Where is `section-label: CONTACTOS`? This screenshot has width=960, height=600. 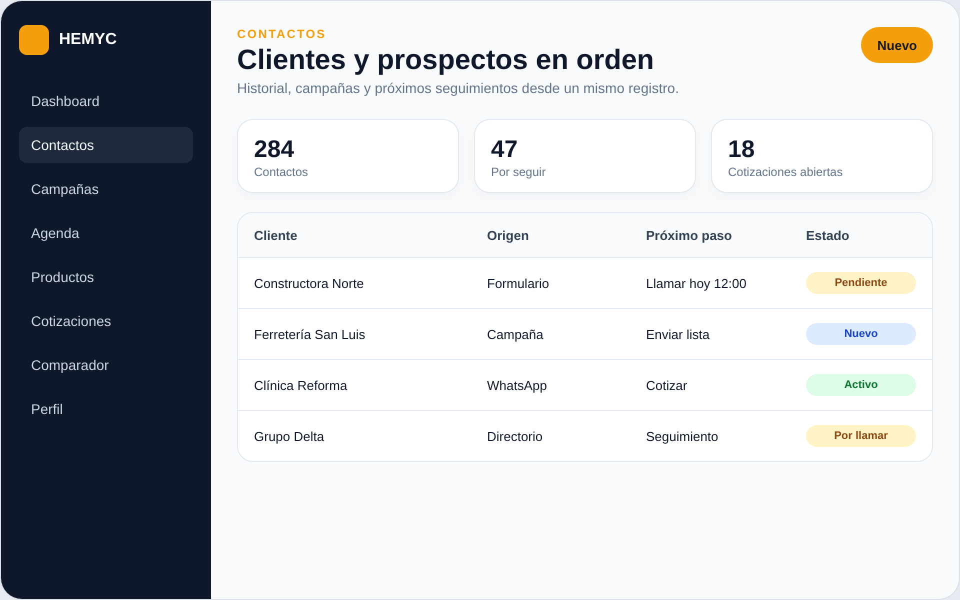 section-label: CONTACTOS is located at coordinates (282, 34).